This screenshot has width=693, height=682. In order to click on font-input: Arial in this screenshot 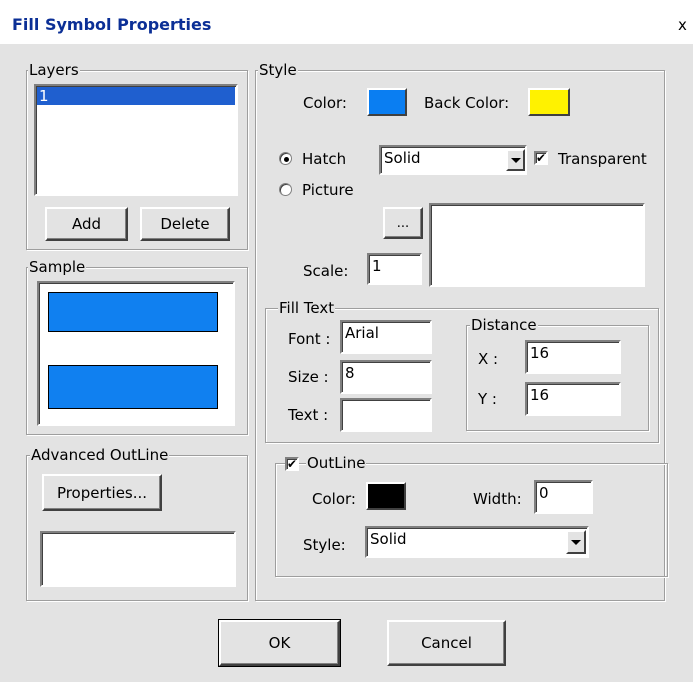, I will do `click(386, 337)`.